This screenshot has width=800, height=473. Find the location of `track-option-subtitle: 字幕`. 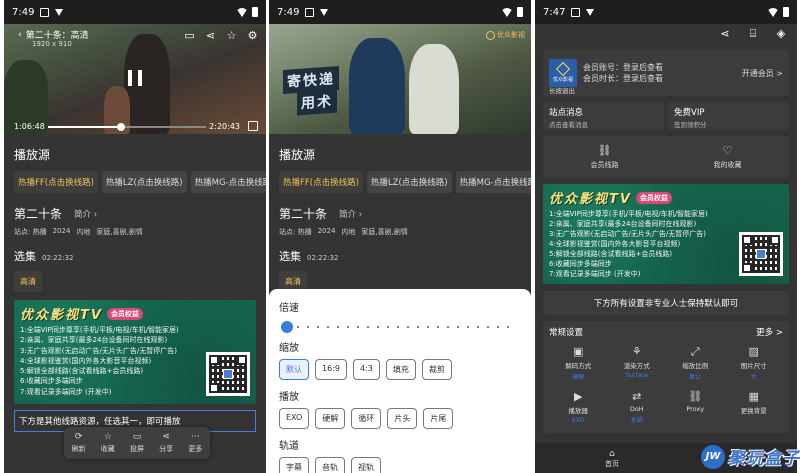

track-option-subtitle: 字幕 is located at coordinates (294, 465).